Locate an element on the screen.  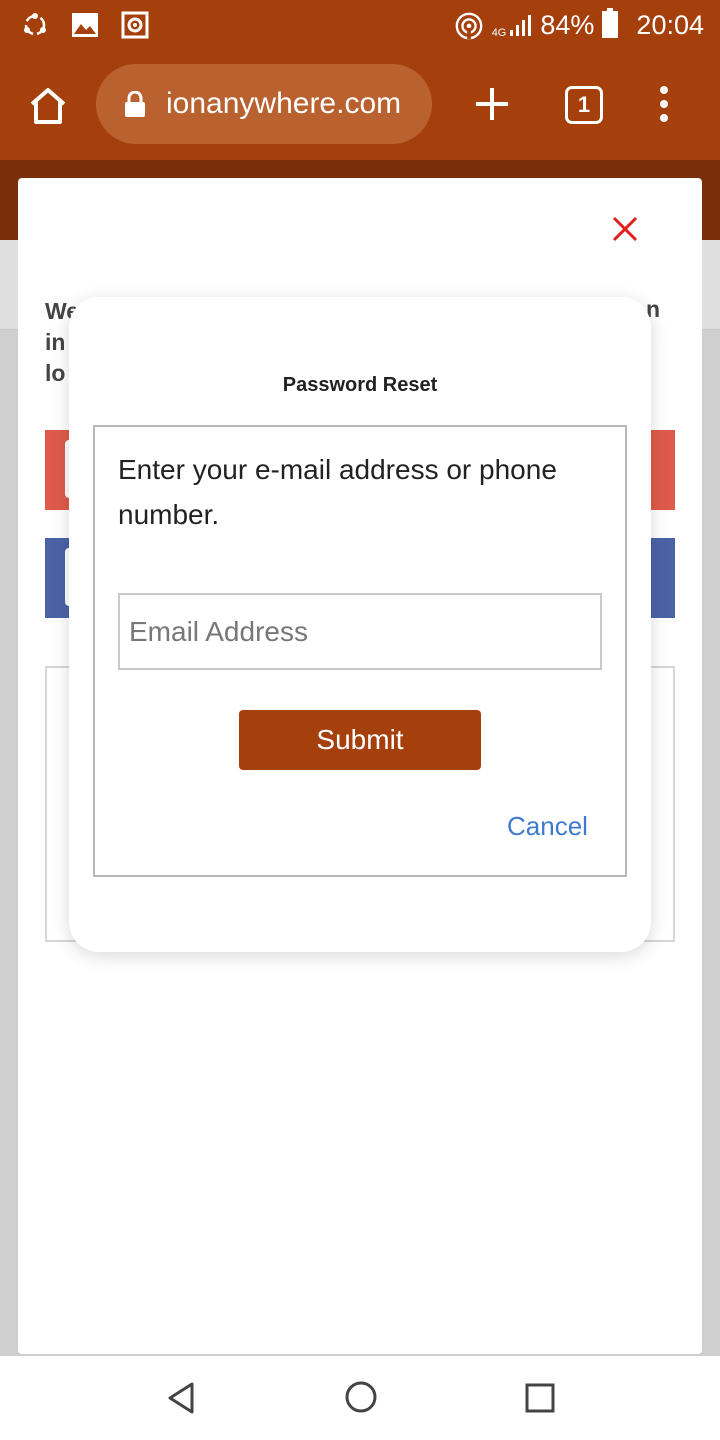
network-type: 4G is located at coordinates (499, 32).